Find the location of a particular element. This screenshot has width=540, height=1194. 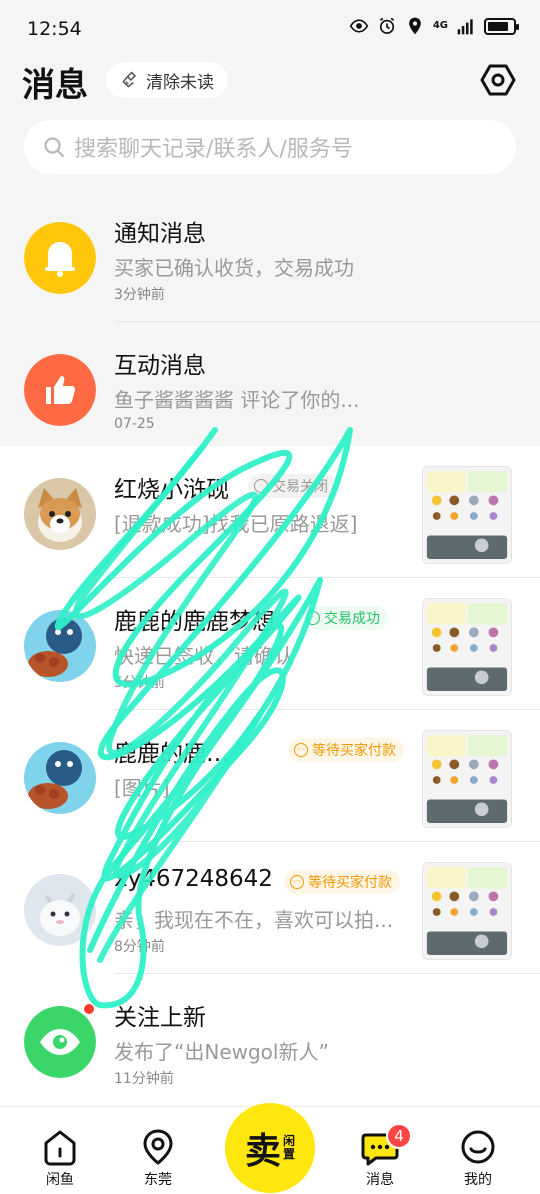

corgi-avatar is located at coordinates (60, 514).